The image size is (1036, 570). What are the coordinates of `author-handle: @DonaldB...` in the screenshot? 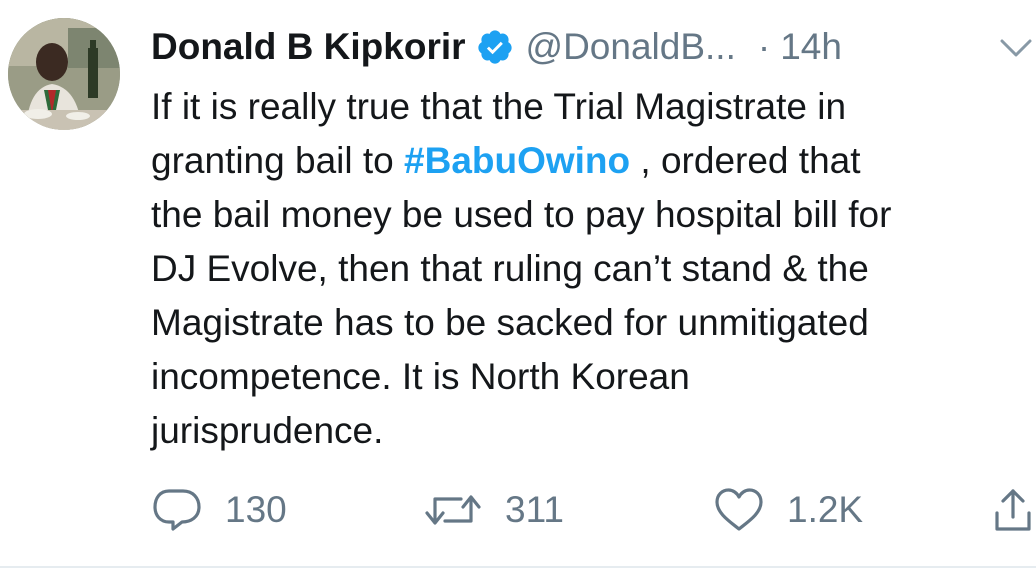 It's located at (631, 47).